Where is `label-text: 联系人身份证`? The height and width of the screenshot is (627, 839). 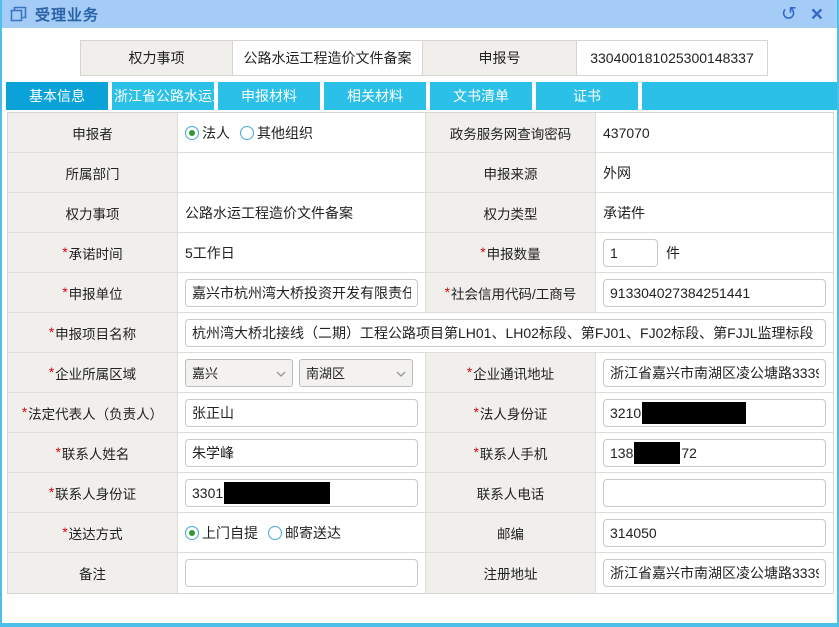 label-text: 联系人身份证 is located at coordinates (96, 494).